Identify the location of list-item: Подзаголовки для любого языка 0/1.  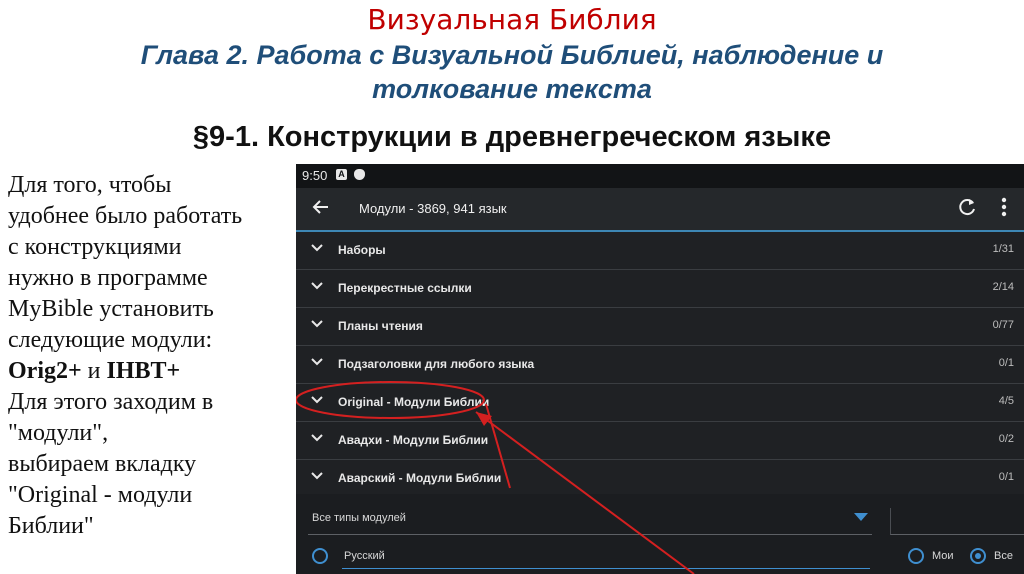
(660, 365).